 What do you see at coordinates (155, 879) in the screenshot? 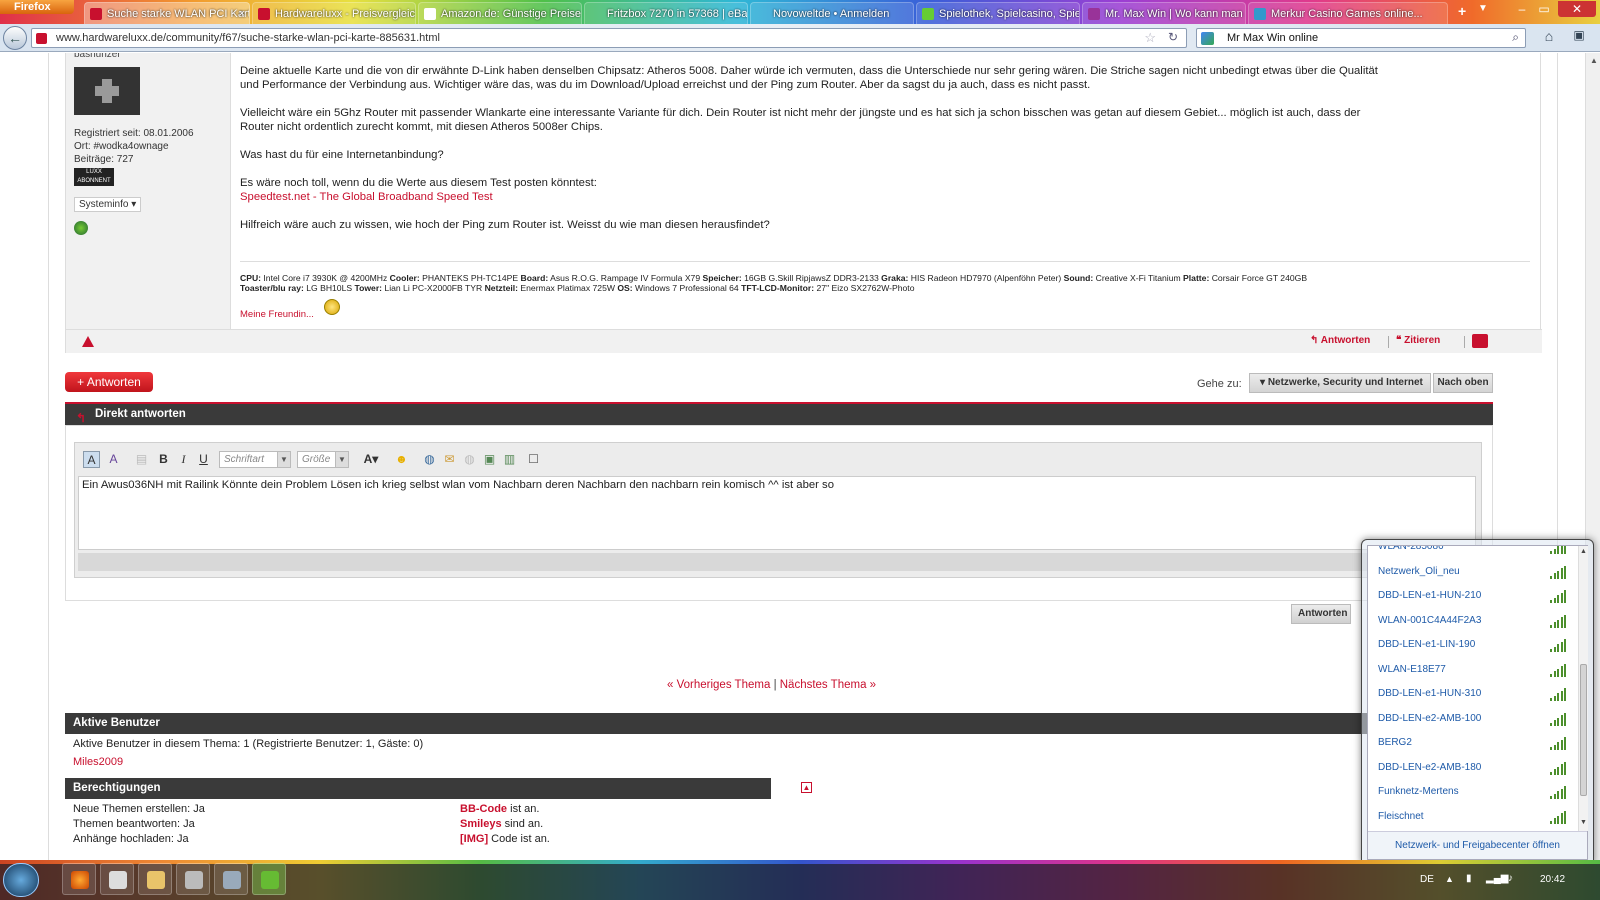
I see `taskbar-explorer` at bounding box center [155, 879].